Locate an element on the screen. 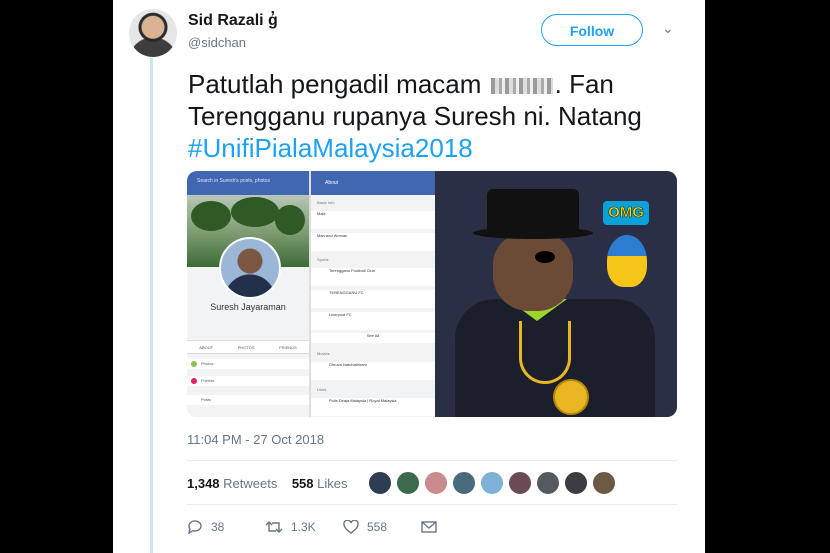 This screenshot has height=553, width=830. gold-chain-shape is located at coordinates (545, 352).